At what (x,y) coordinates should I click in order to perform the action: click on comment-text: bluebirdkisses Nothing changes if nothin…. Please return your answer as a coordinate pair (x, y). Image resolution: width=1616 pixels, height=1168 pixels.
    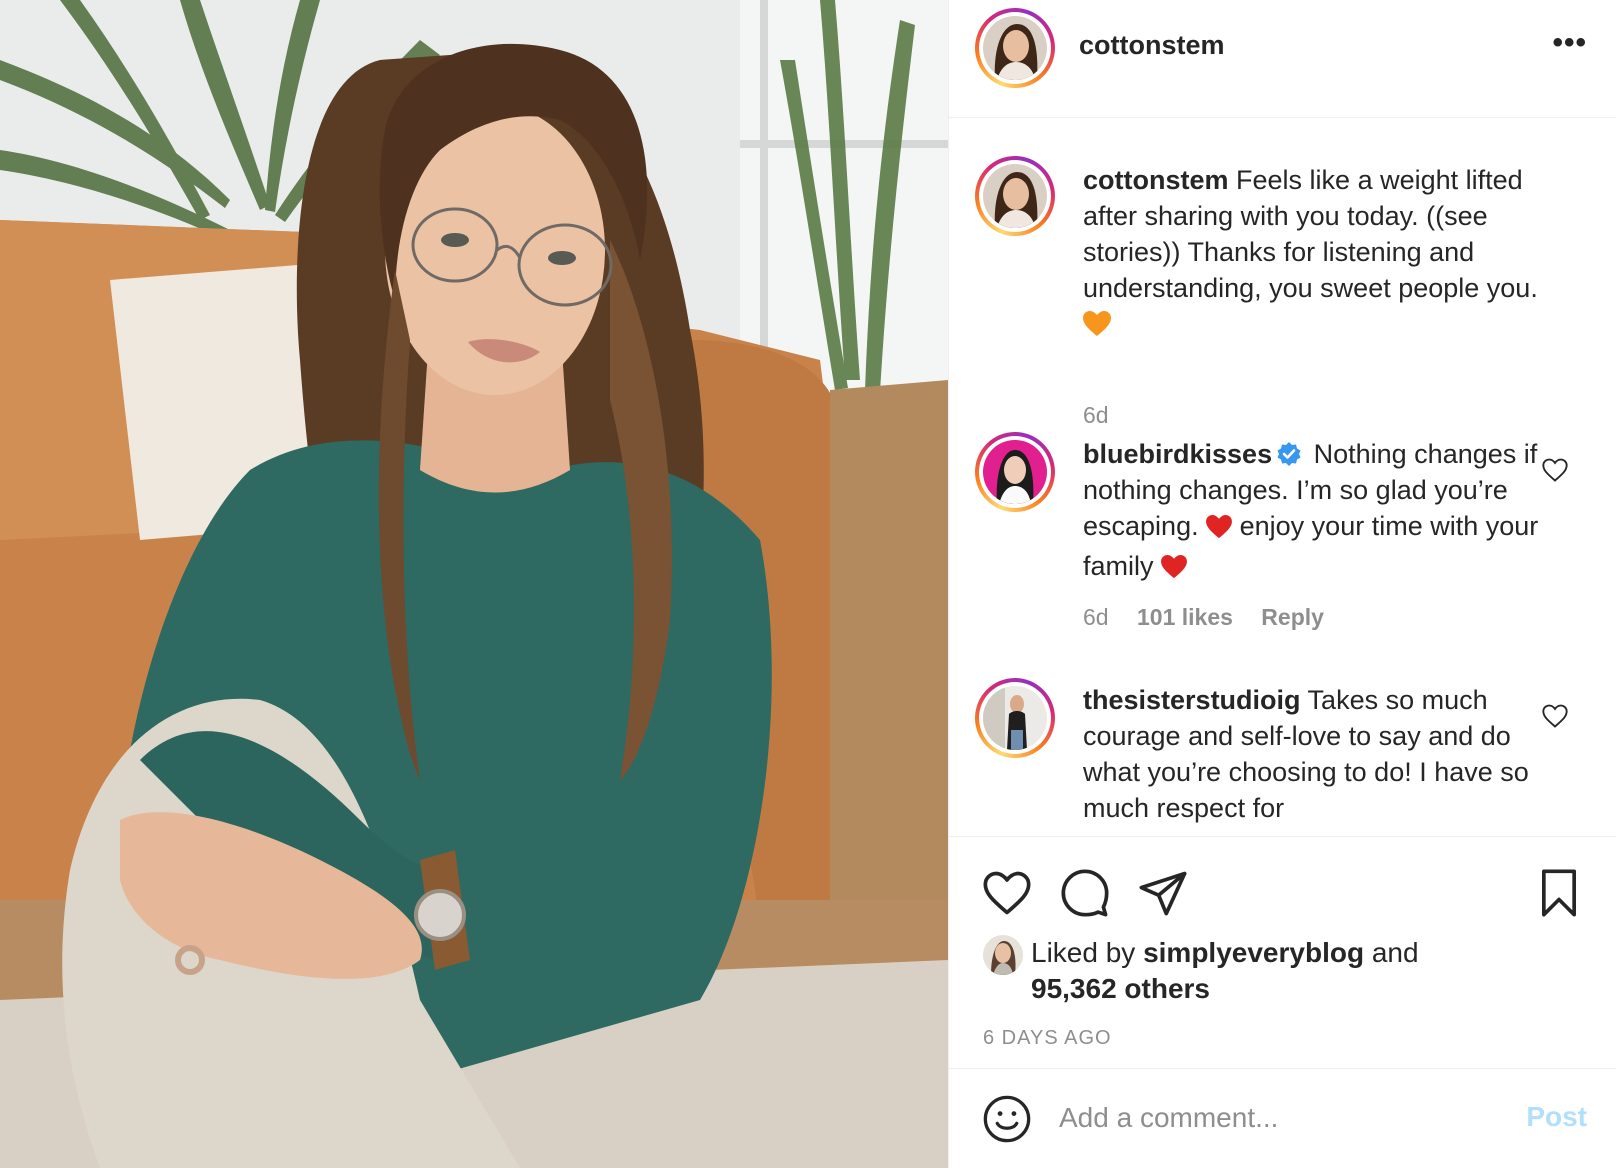
    Looking at the image, I should click on (1323, 512).